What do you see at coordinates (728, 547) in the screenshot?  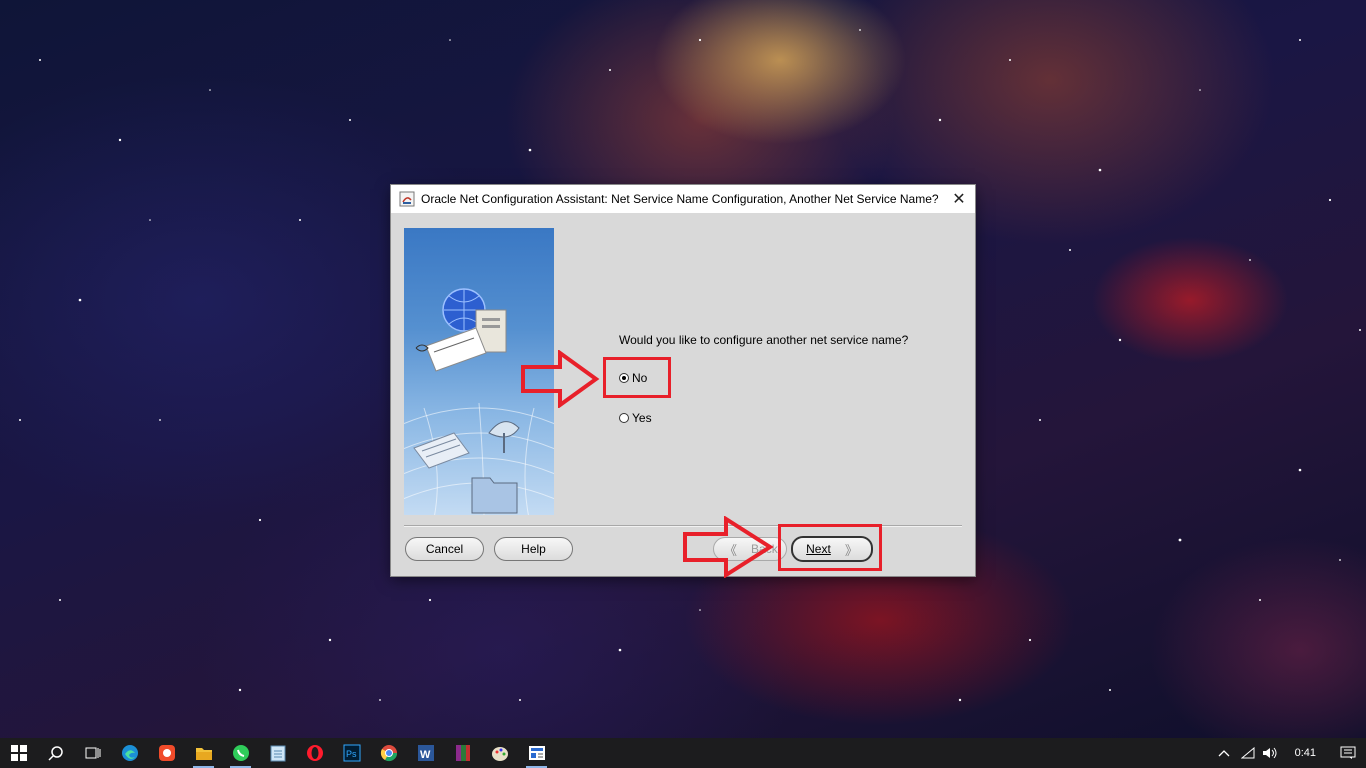 I see `annotation-arrow-next` at bounding box center [728, 547].